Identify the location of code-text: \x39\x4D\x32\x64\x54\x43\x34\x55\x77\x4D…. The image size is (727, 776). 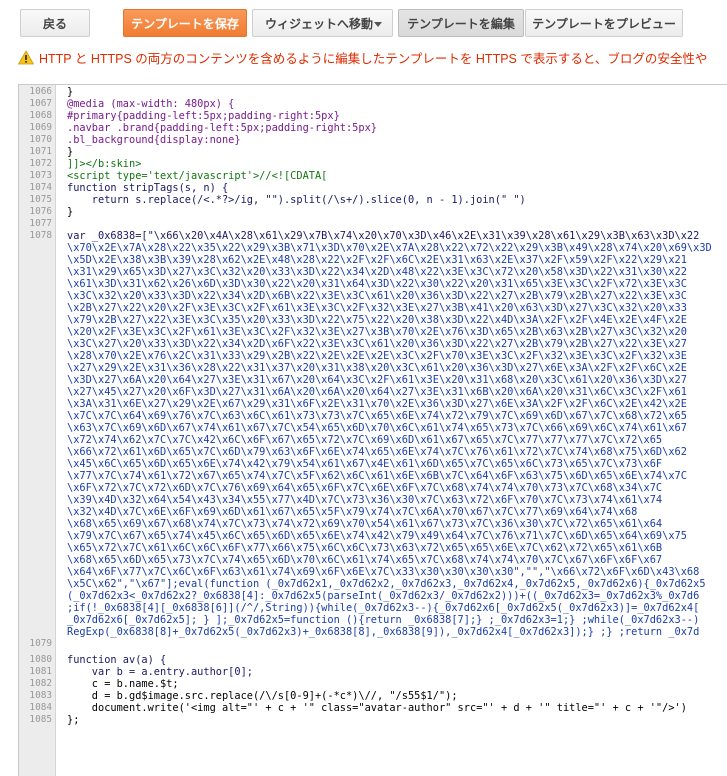
(365, 500).